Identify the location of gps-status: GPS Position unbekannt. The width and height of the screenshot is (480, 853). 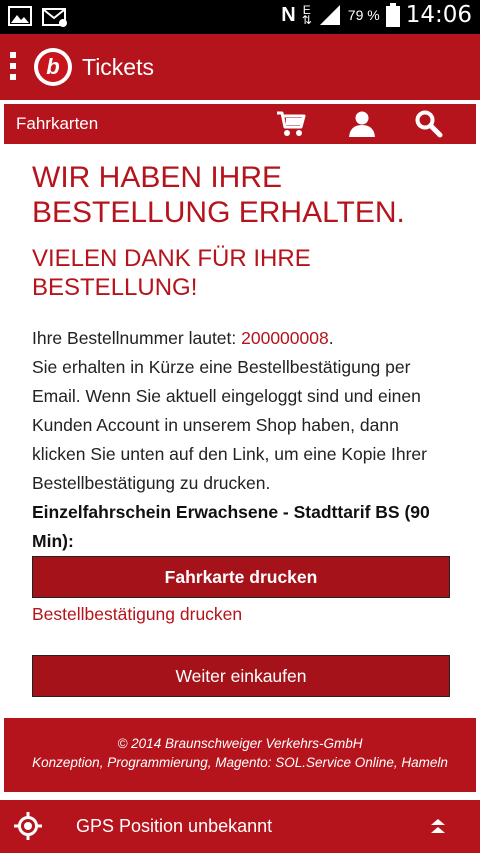
(174, 826).